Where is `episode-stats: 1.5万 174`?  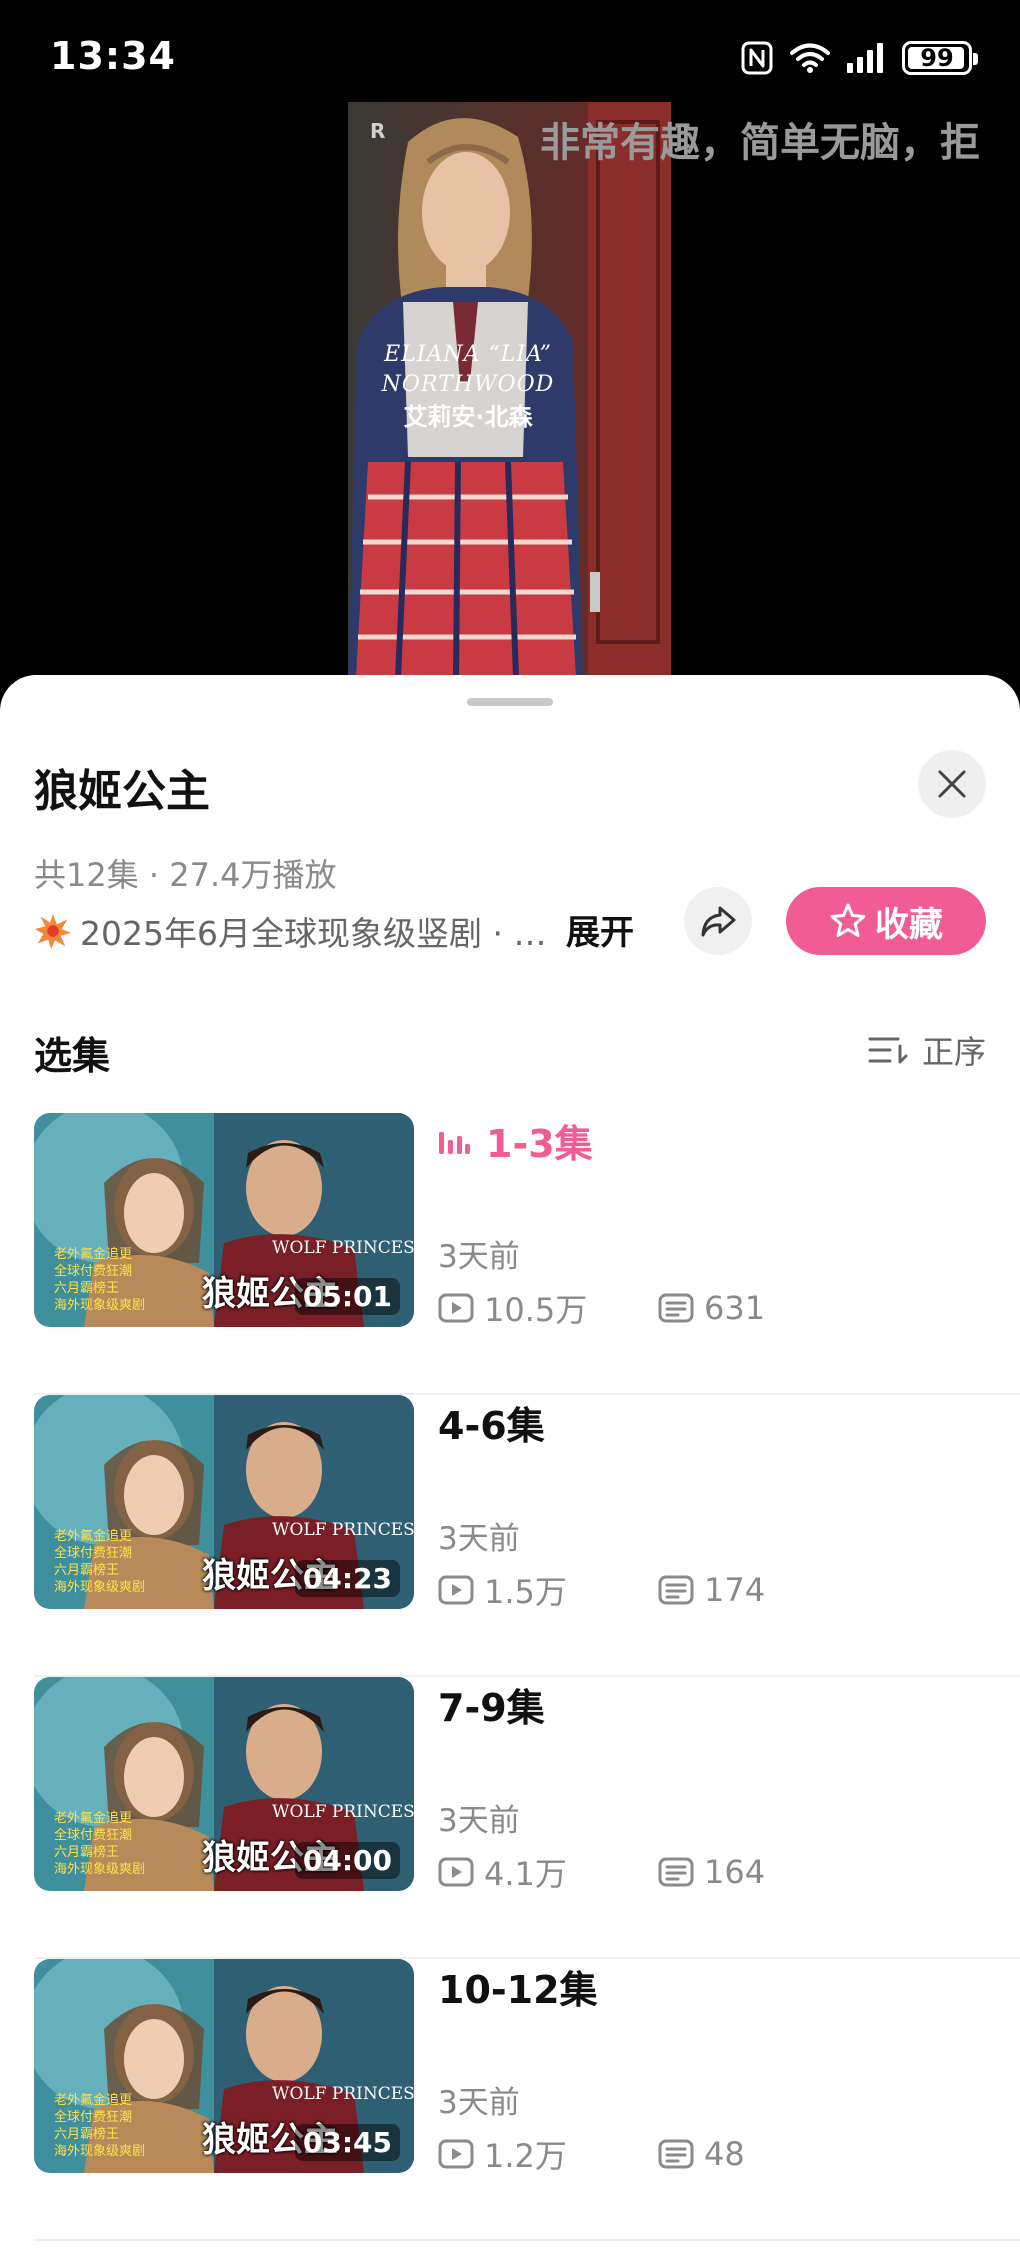 episode-stats: 1.5万 174 is located at coordinates (658, 1590).